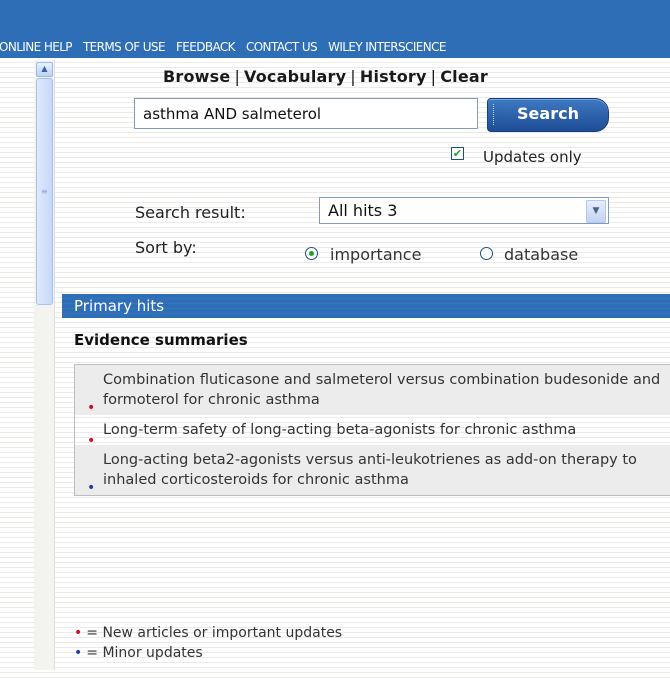 The image size is (670, 678). Describe the element at coordinates (464, 76) in the screenshot. I see `clear-link: Clear` at that location.